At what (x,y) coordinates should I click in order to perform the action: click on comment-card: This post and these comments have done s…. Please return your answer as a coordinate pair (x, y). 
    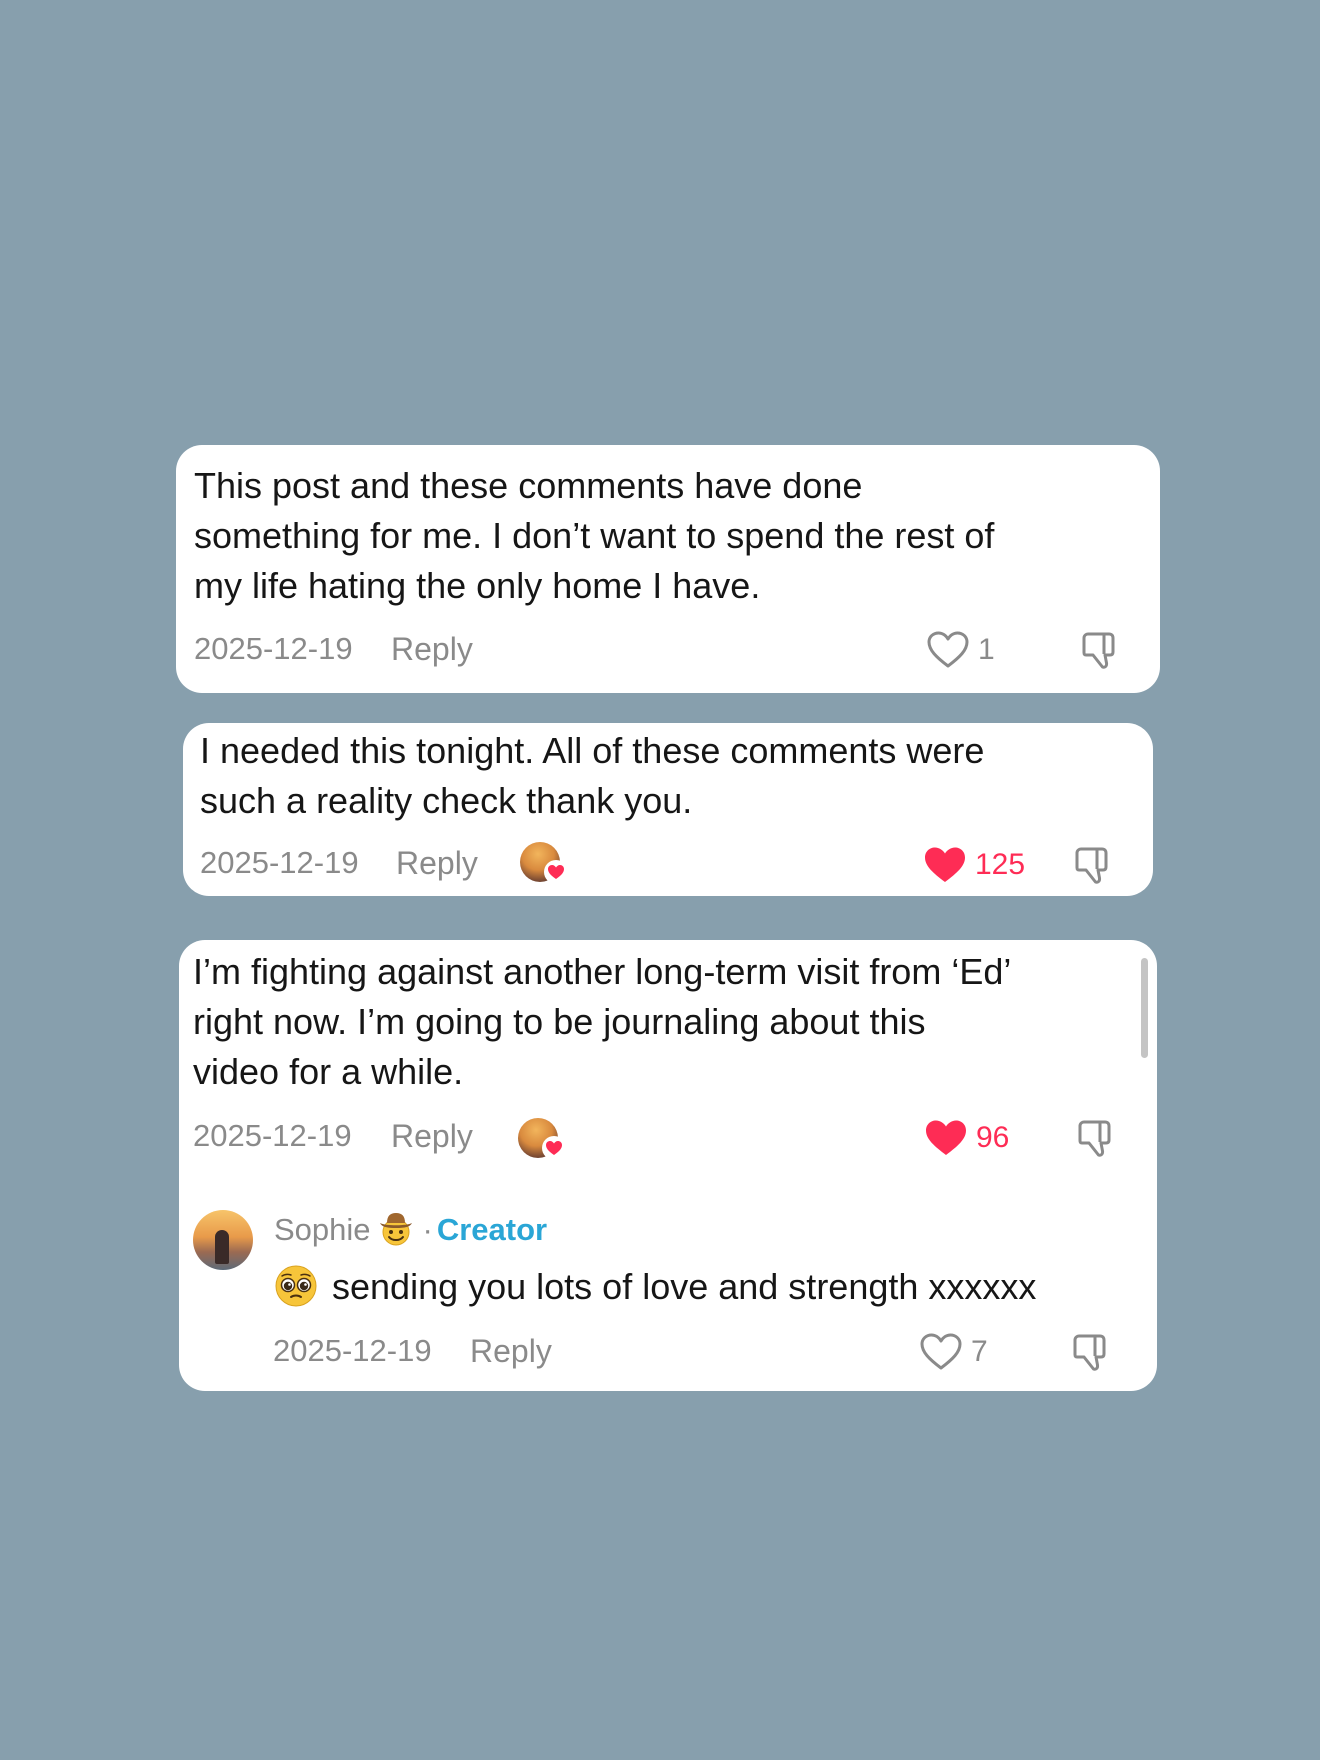
    Looking at the image, I should click on (668, 569).